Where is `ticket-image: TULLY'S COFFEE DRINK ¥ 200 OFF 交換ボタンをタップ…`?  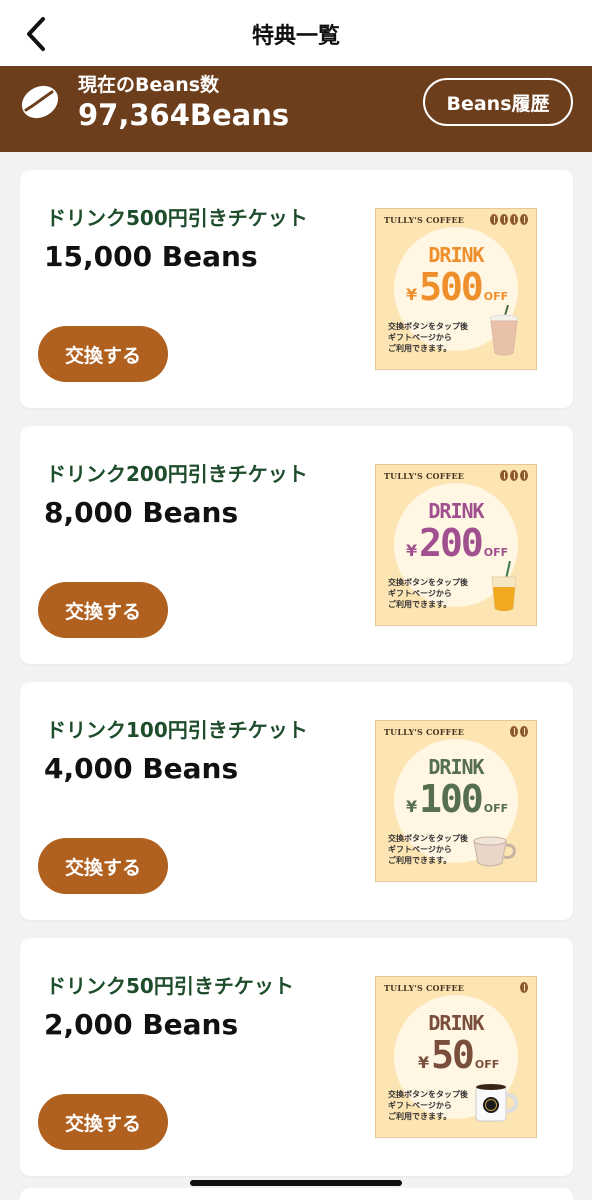
ticket-image: TULLY'S COFFEE DRINK ¥ 200 OFF 交換ボタンをタップ… is located at coordinates (456, 545).